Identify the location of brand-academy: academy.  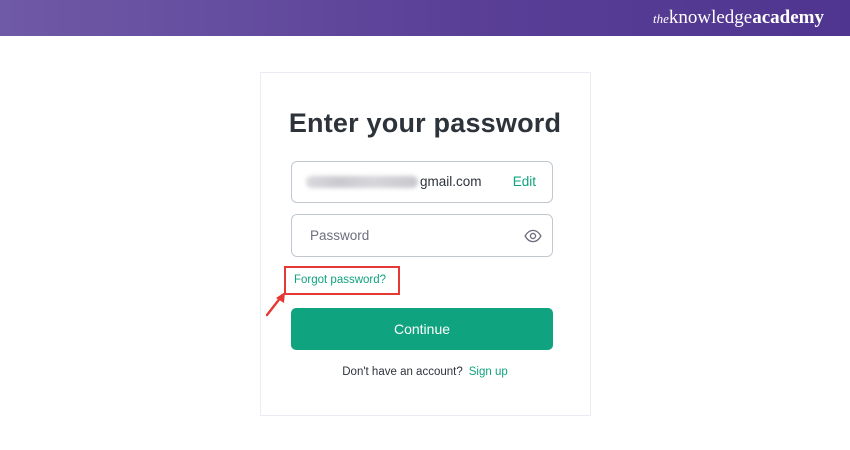
(788, 17).